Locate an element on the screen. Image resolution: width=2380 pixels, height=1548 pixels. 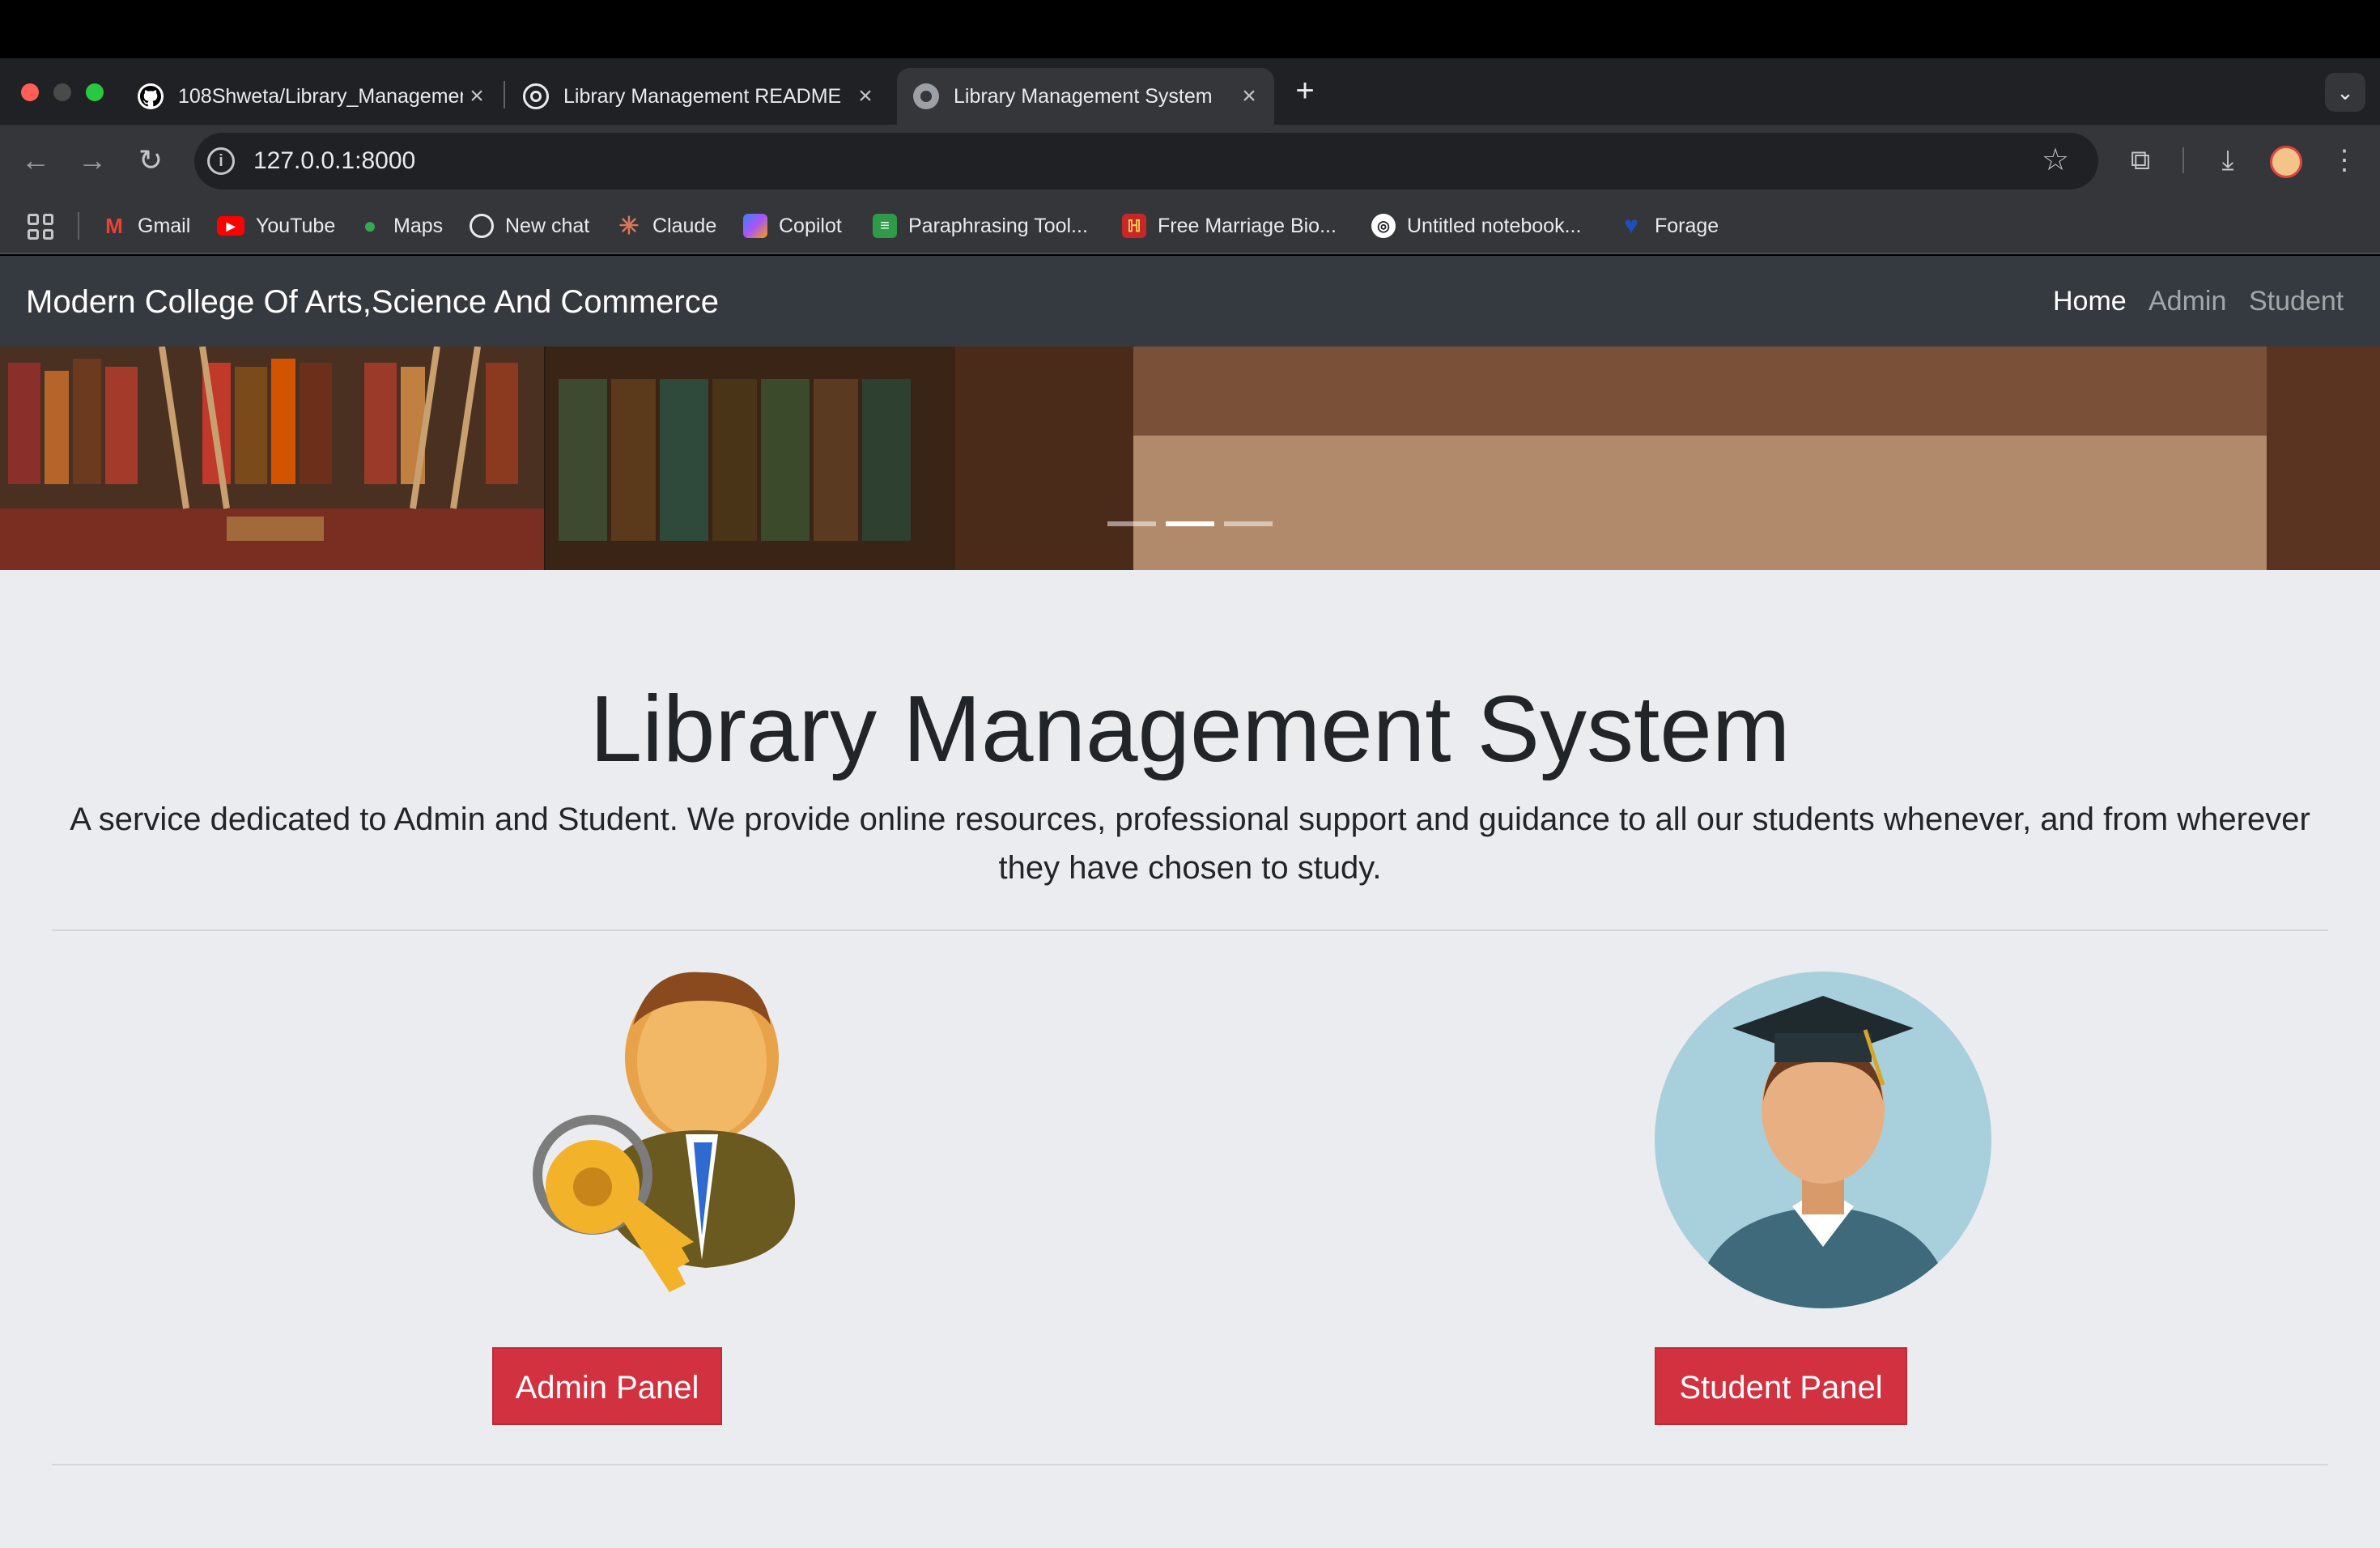
close-window-button is located at coordinates (30, 92).